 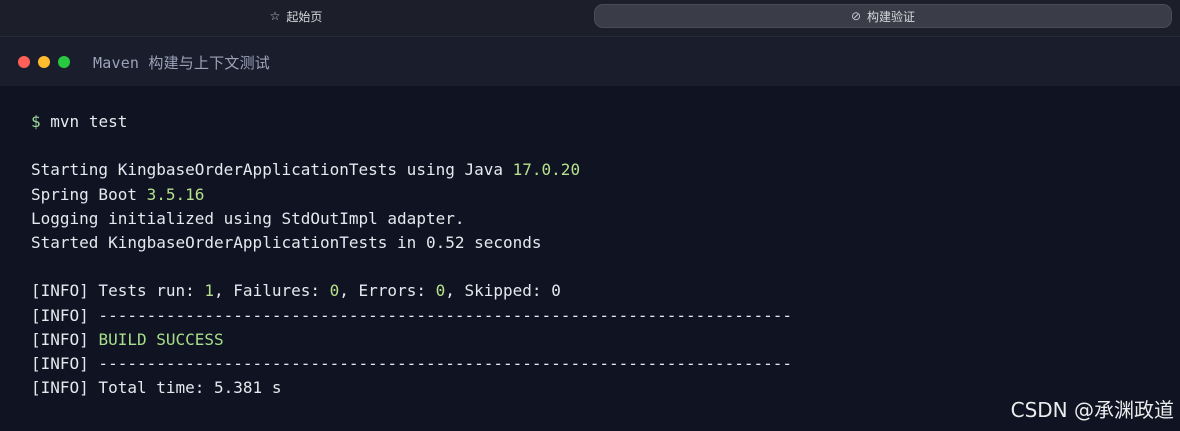 I want to click on star-icon: ☆, so click(x=275, y=16).